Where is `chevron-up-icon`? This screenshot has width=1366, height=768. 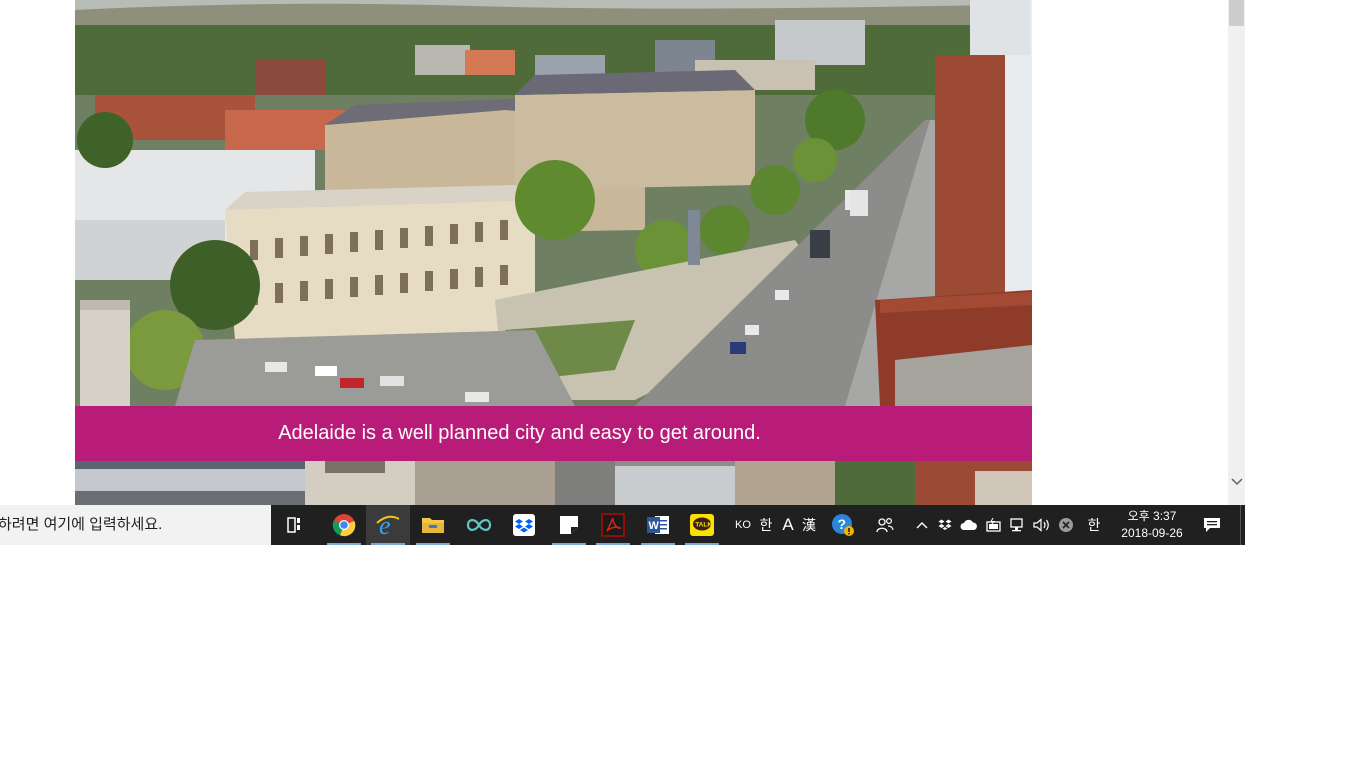
chevron-up-icon is located at coordinates (922, 525).